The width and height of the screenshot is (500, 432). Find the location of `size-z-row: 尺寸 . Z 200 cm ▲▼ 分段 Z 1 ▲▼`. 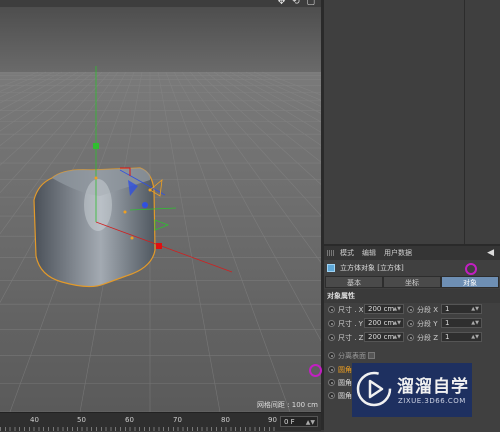

size-z-row: 尺寸 . Z 200 cm ▲▼ 分段 Z 1 ▲▼ is located at coordinates (412, 338).